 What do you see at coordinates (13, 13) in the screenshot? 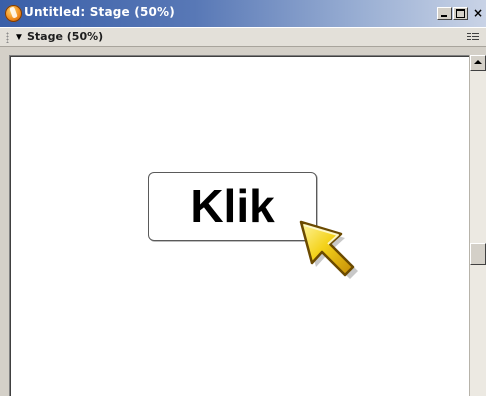
I see `app-icon` at bounding box center [13, 13].